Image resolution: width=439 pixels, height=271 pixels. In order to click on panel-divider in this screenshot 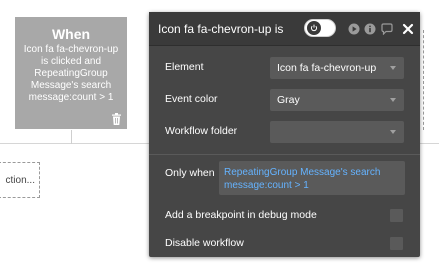, I will do `click(284, 154)`.